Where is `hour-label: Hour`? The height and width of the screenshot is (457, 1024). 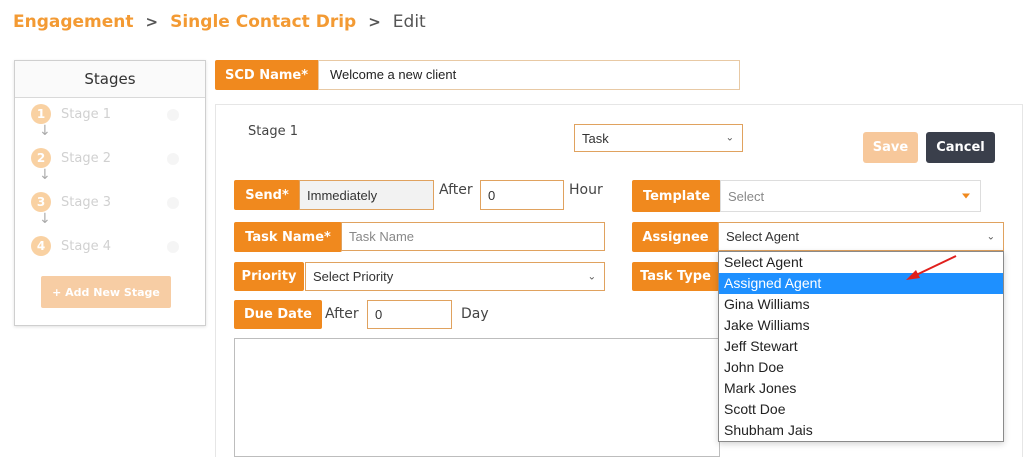
hour-label: Hour is located at coordinates (586, 190).